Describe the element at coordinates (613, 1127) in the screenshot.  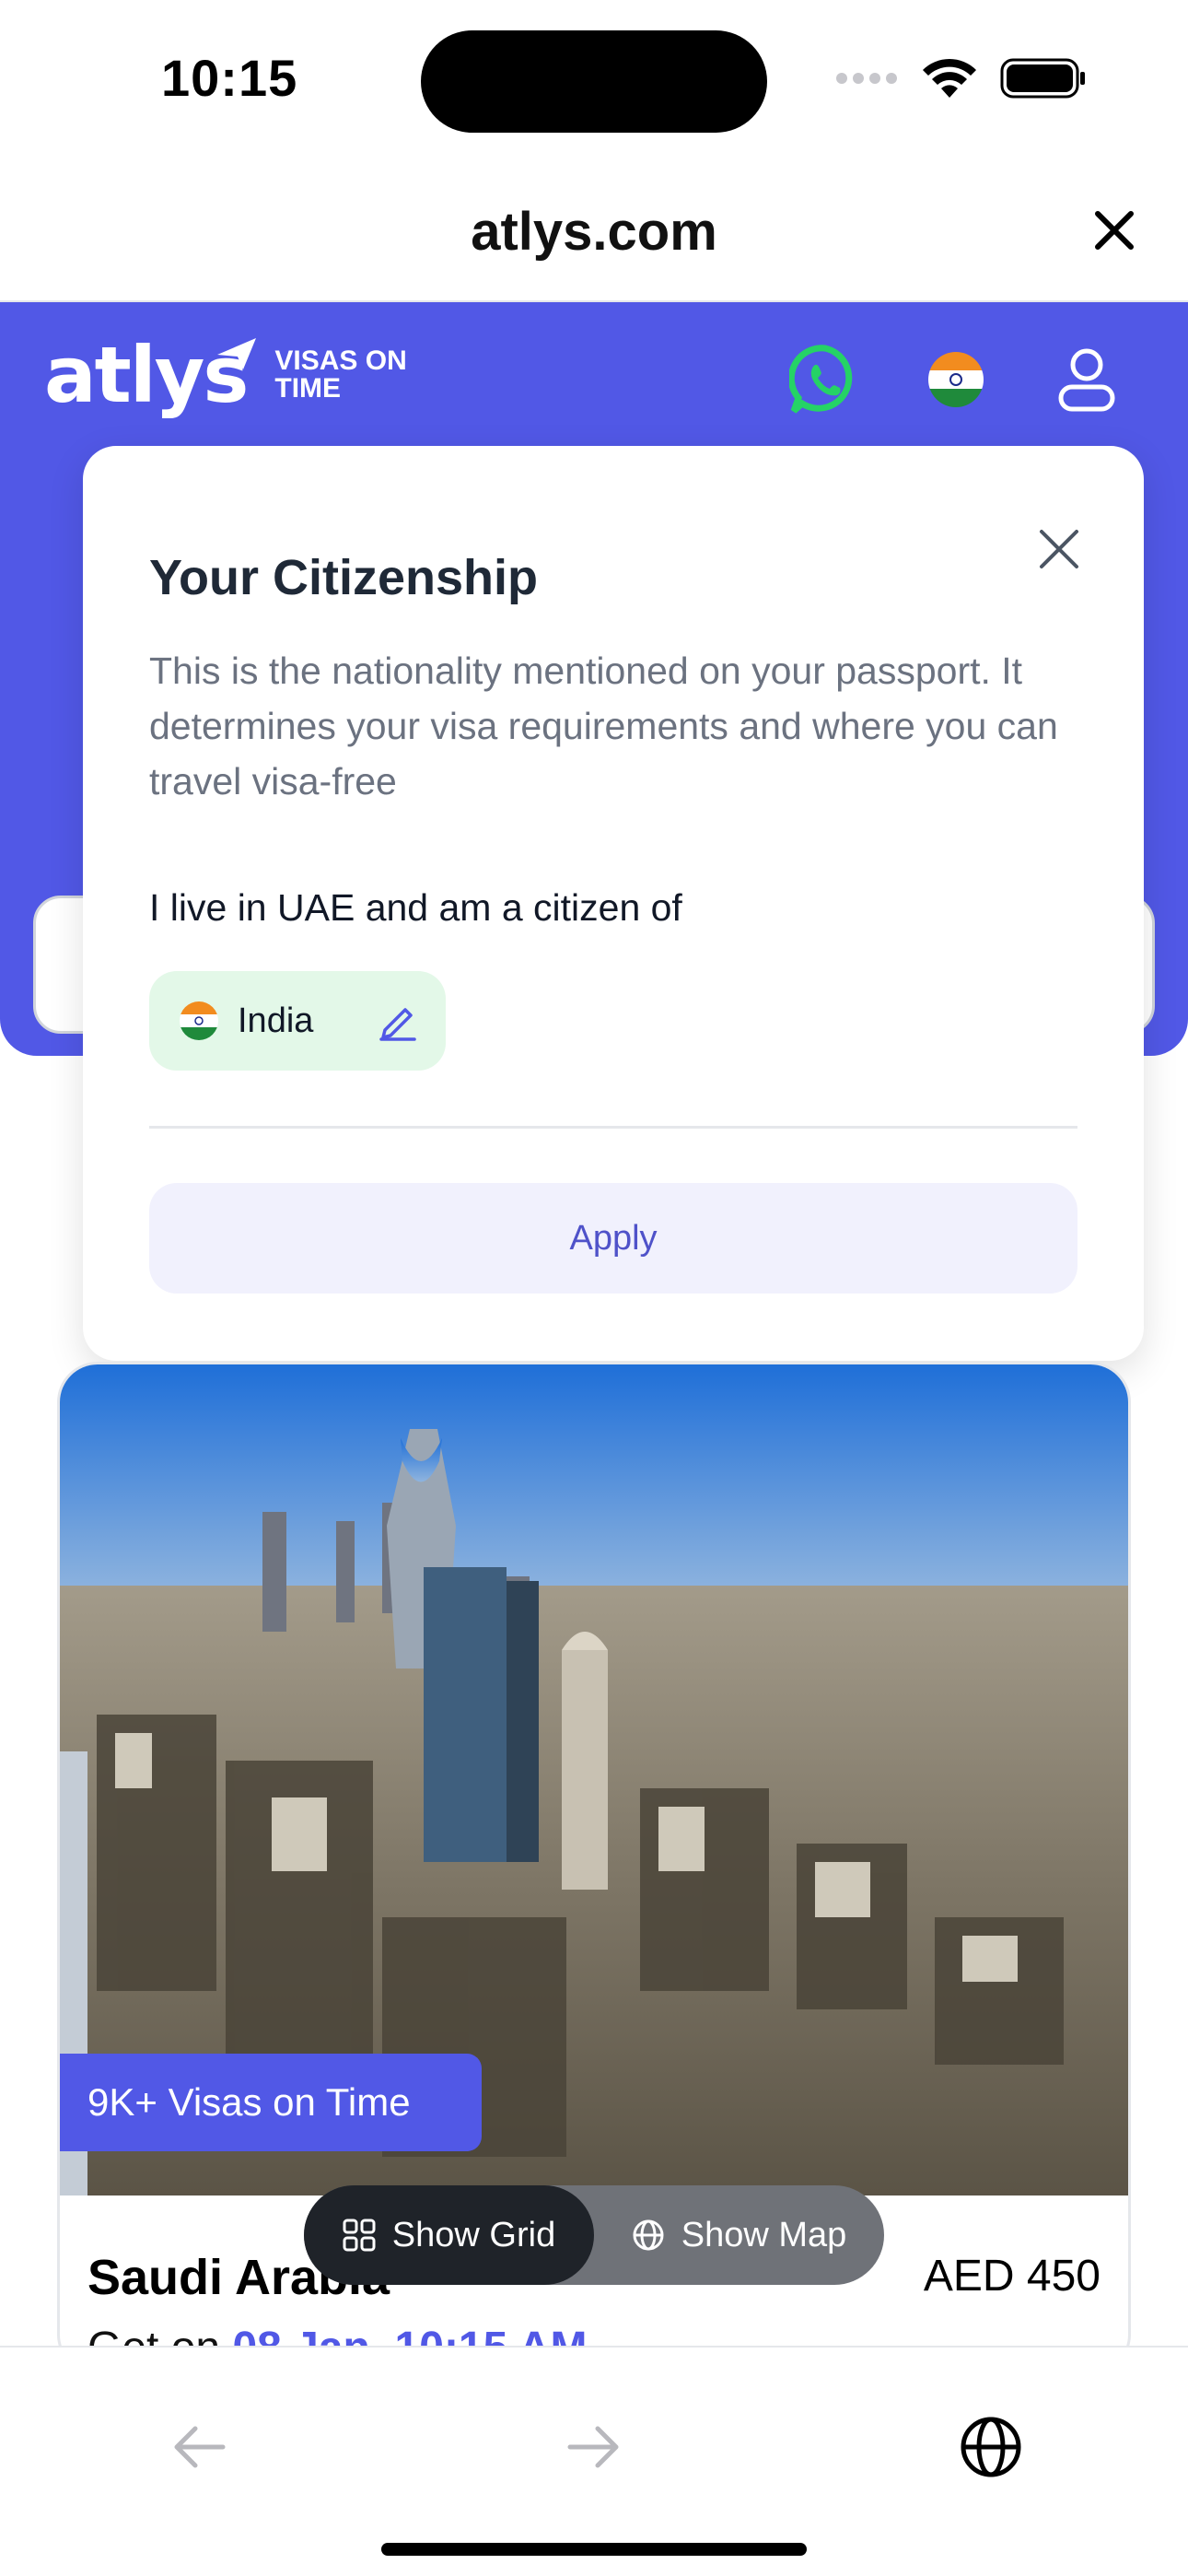
I see `modal-divider` at that location.